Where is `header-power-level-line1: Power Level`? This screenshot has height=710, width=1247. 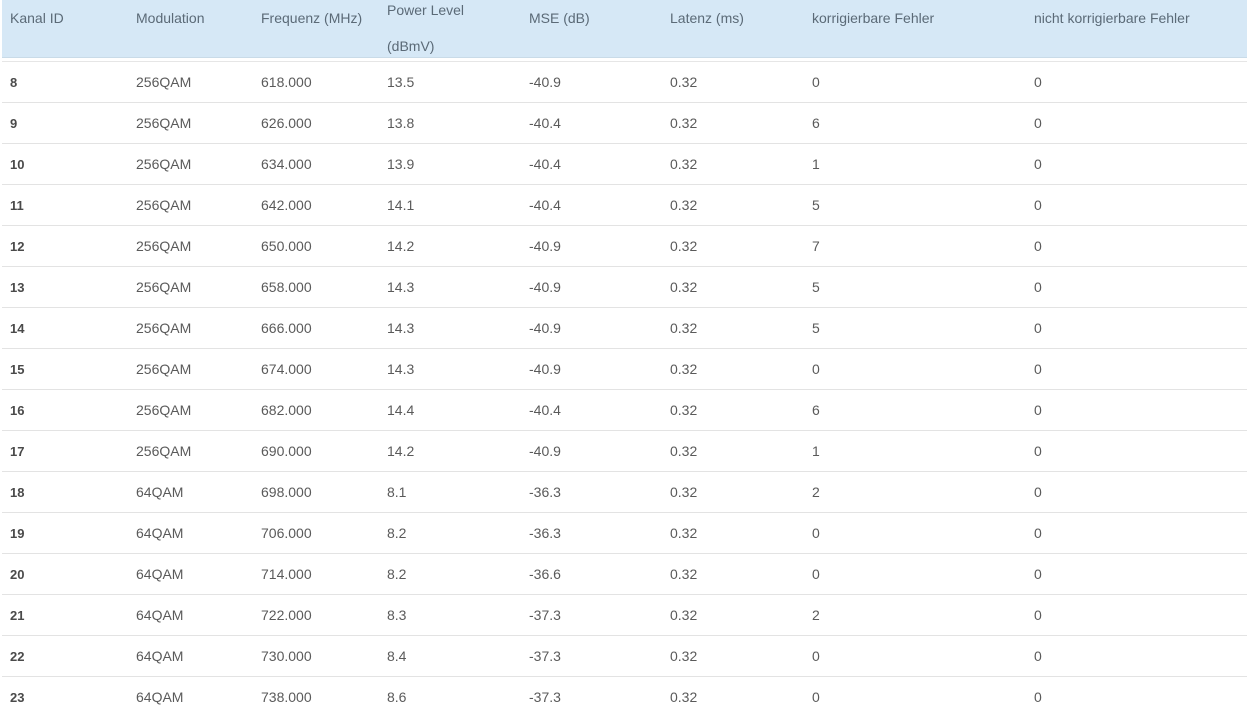 header-power-level-line1: Power Level is located at coordinates (426, 10).